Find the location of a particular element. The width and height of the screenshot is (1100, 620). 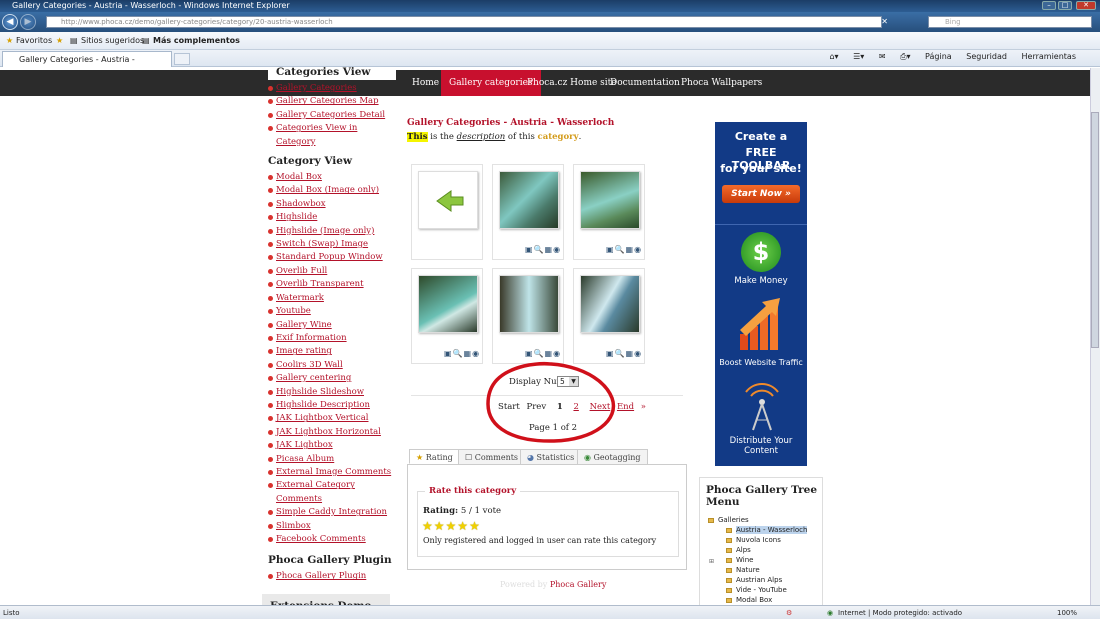

close-window-button: ✕ is located at coordinates (1086, 5).